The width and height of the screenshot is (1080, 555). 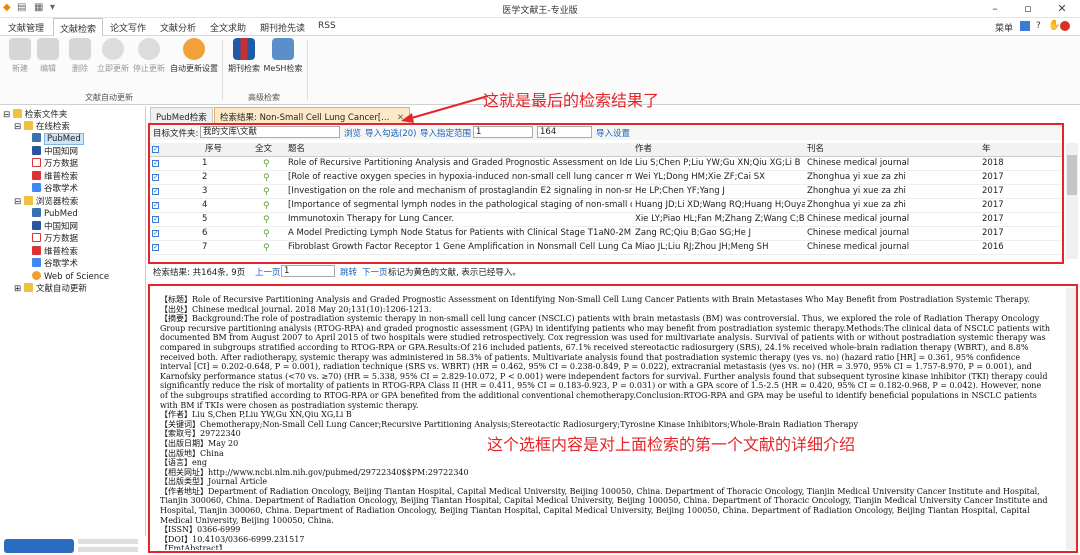 I want to click on tree-root: ⊟ 检索文件夹, so click(x=35, y=115).